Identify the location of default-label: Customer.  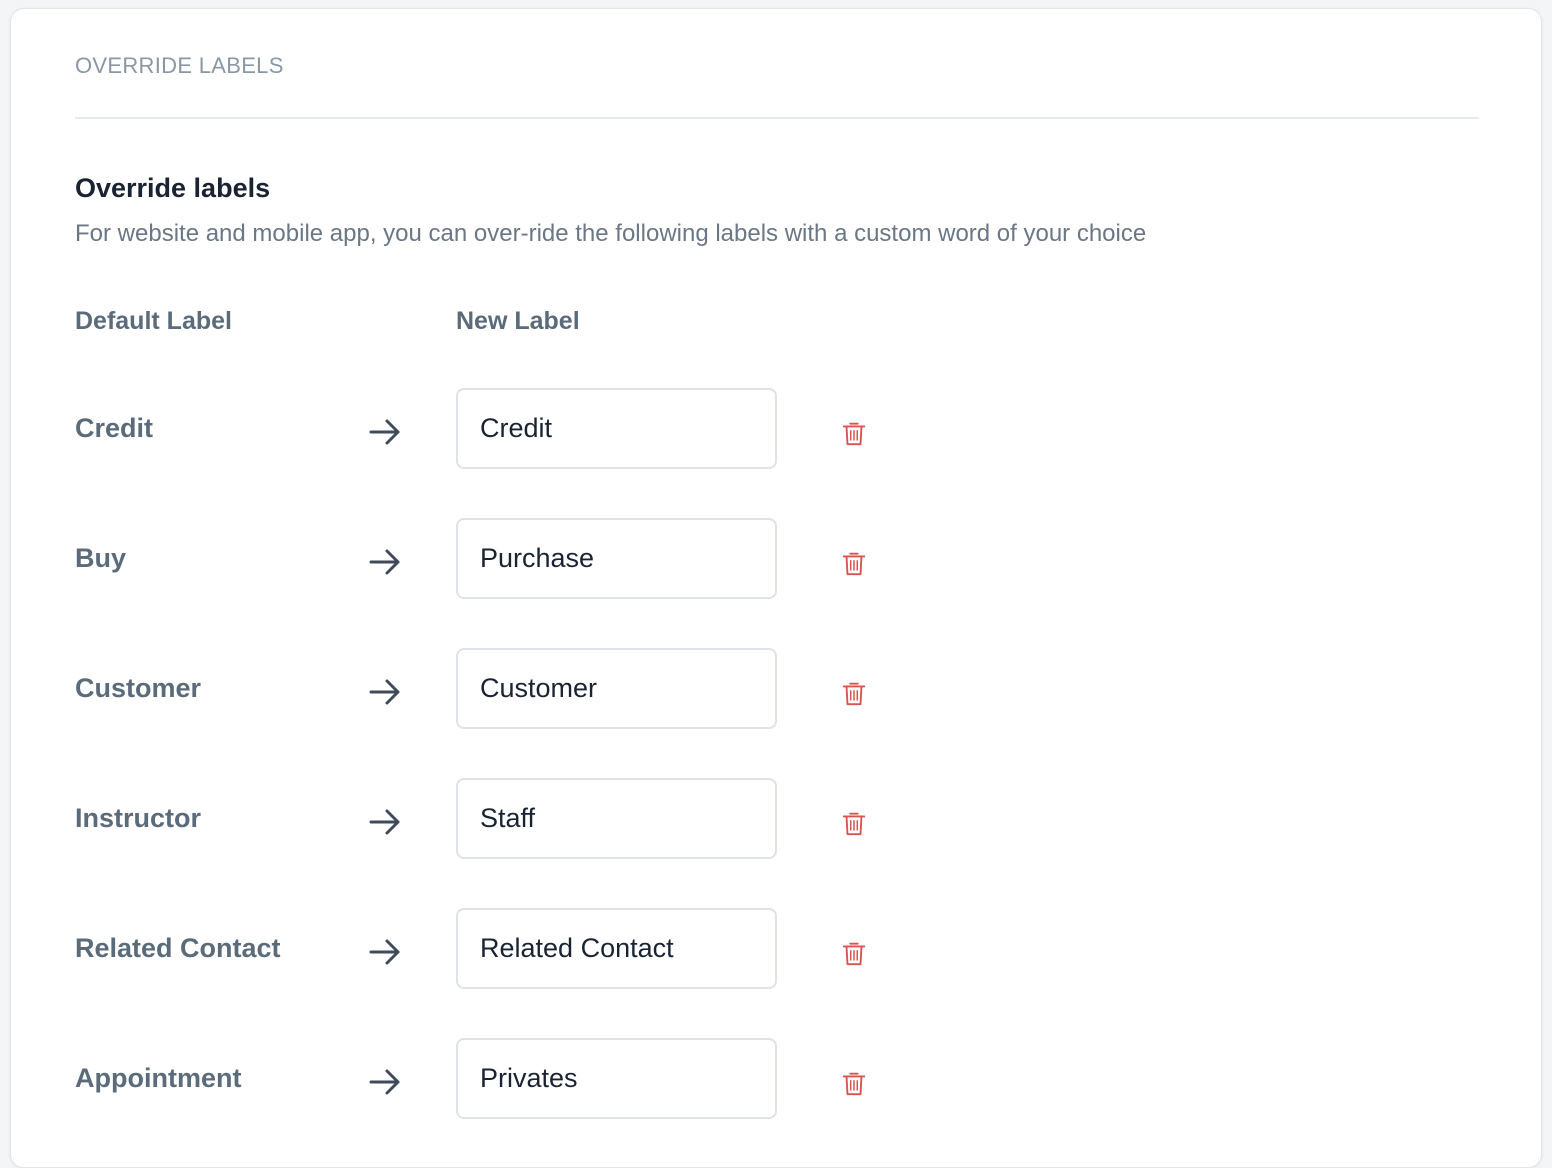
(138, 688).